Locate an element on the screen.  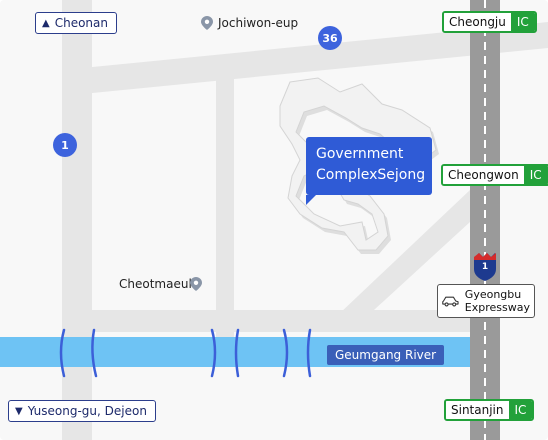
river-label: Geumgang River is located at coordinates (386, 355).